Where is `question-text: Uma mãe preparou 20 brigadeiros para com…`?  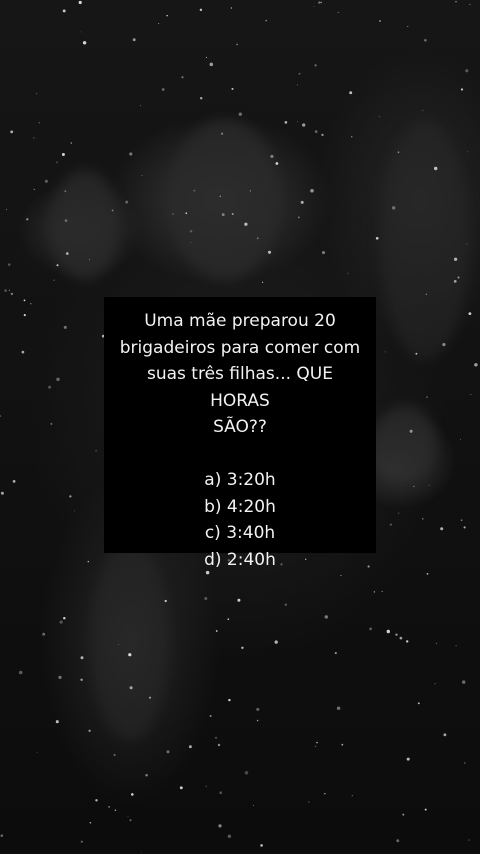
question-text: Uma mãe preparou 20 brigadeiros para com… is located at coordinates (240, 374).